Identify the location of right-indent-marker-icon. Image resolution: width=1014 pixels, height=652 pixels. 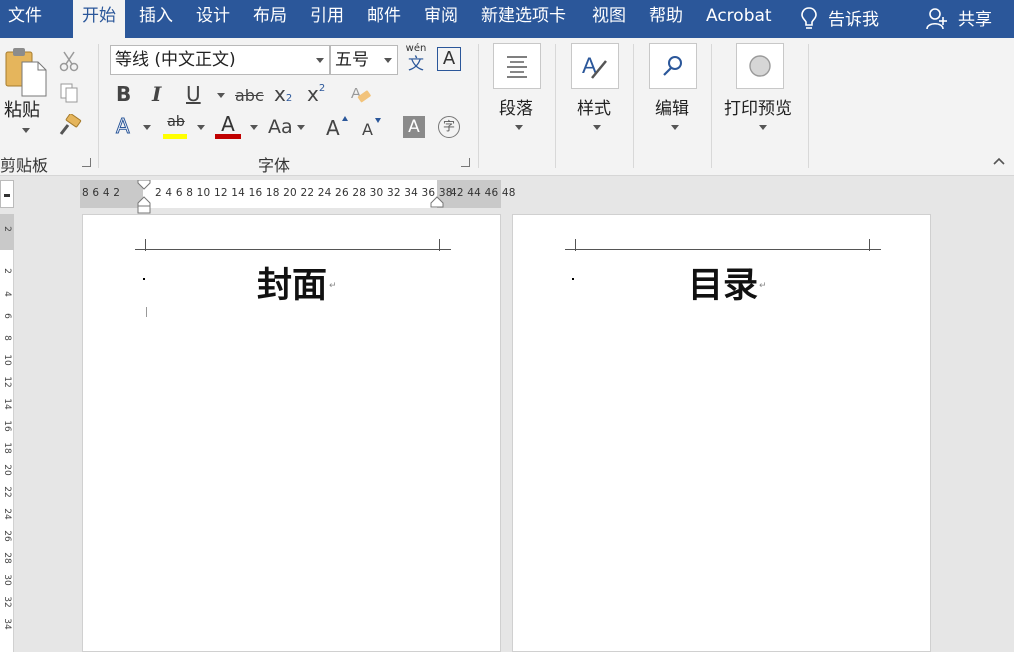
(437, 202).